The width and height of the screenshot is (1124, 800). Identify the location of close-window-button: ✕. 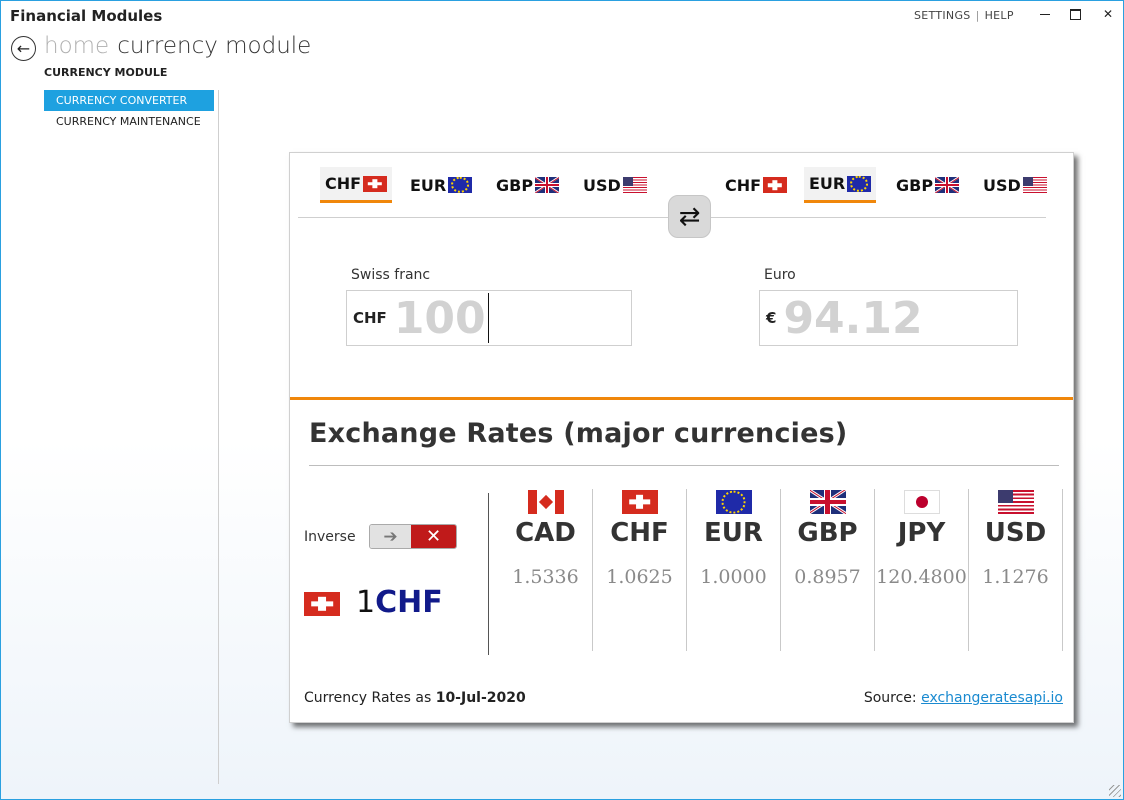
(1108, 14).